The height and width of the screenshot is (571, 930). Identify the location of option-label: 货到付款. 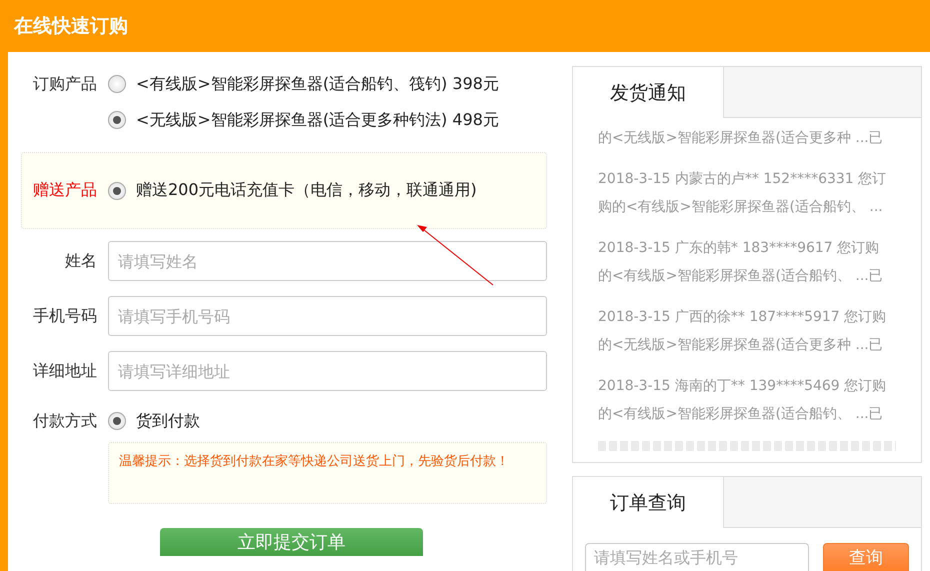
(168, 421).